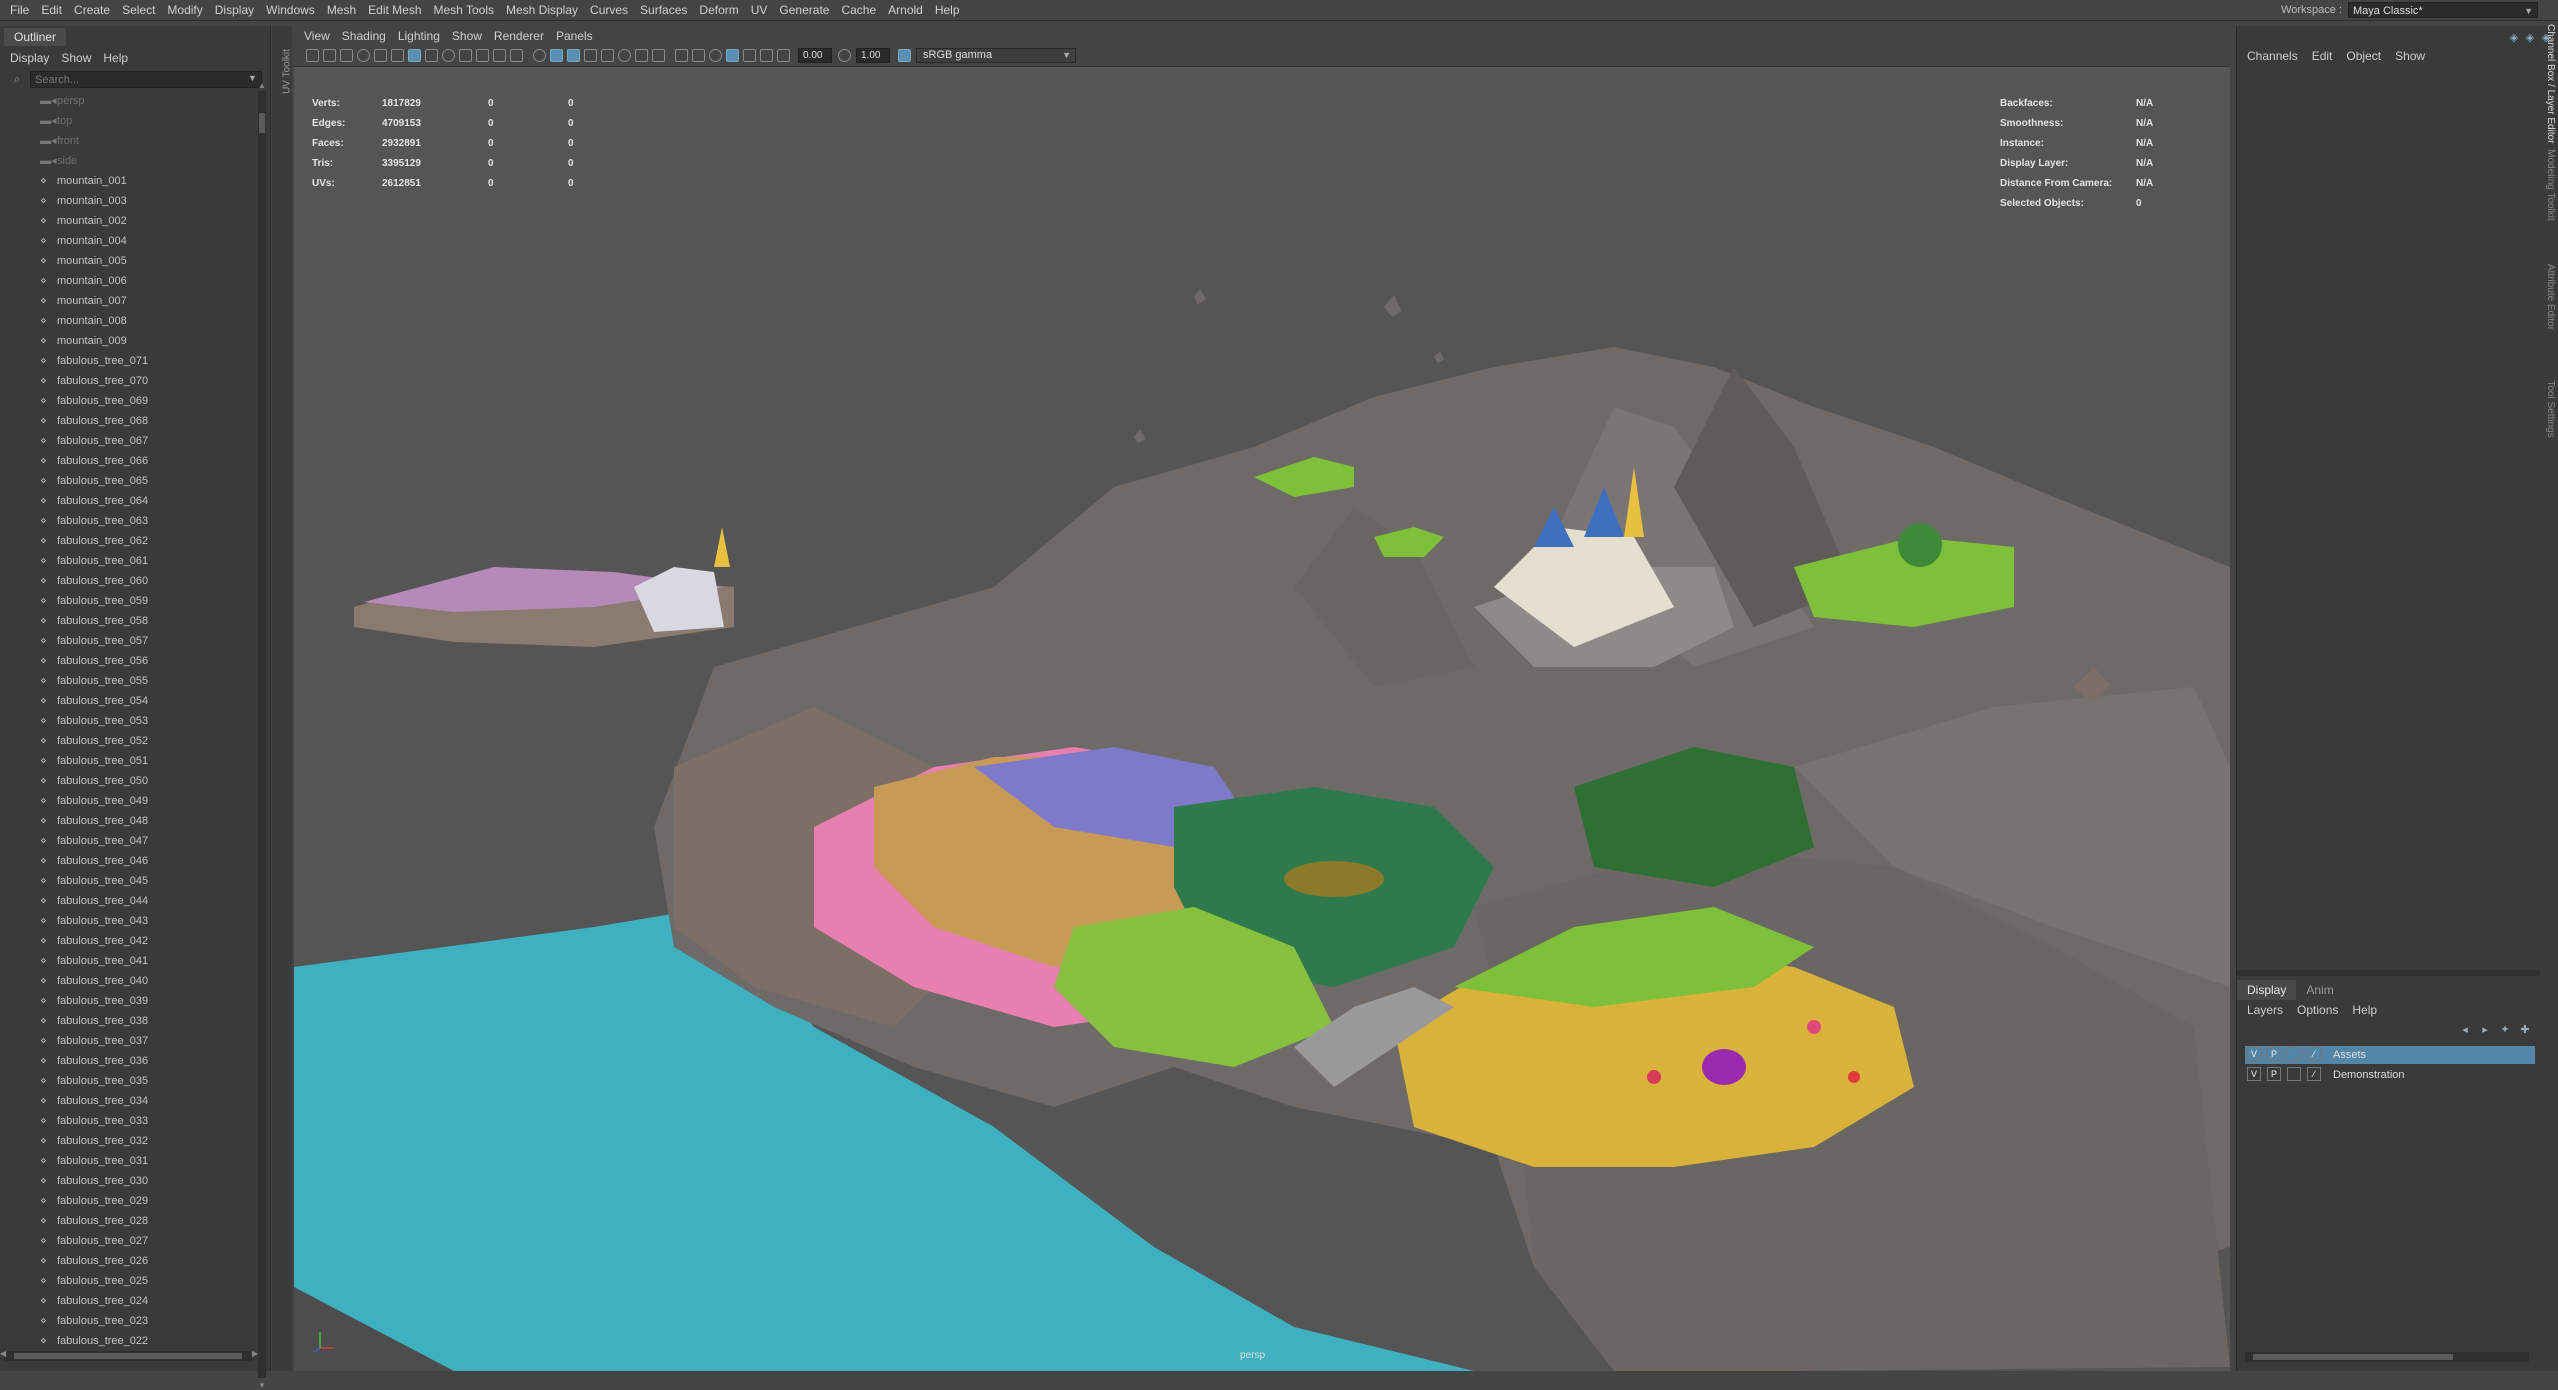 Image resolution: width=2558 pixels, height=1390 pixels. Describe the element at coordinates (146, 79) in the screenshot. I see `outliner-search-input` at that location.